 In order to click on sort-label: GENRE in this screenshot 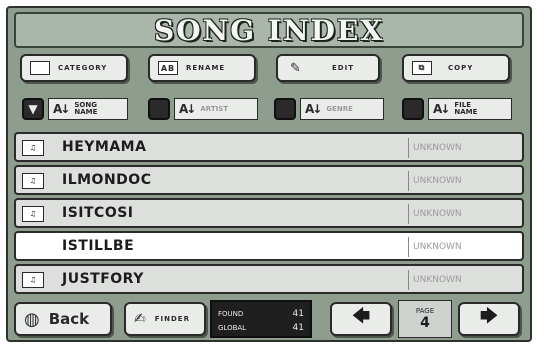, I will do `click(339, 109)`.